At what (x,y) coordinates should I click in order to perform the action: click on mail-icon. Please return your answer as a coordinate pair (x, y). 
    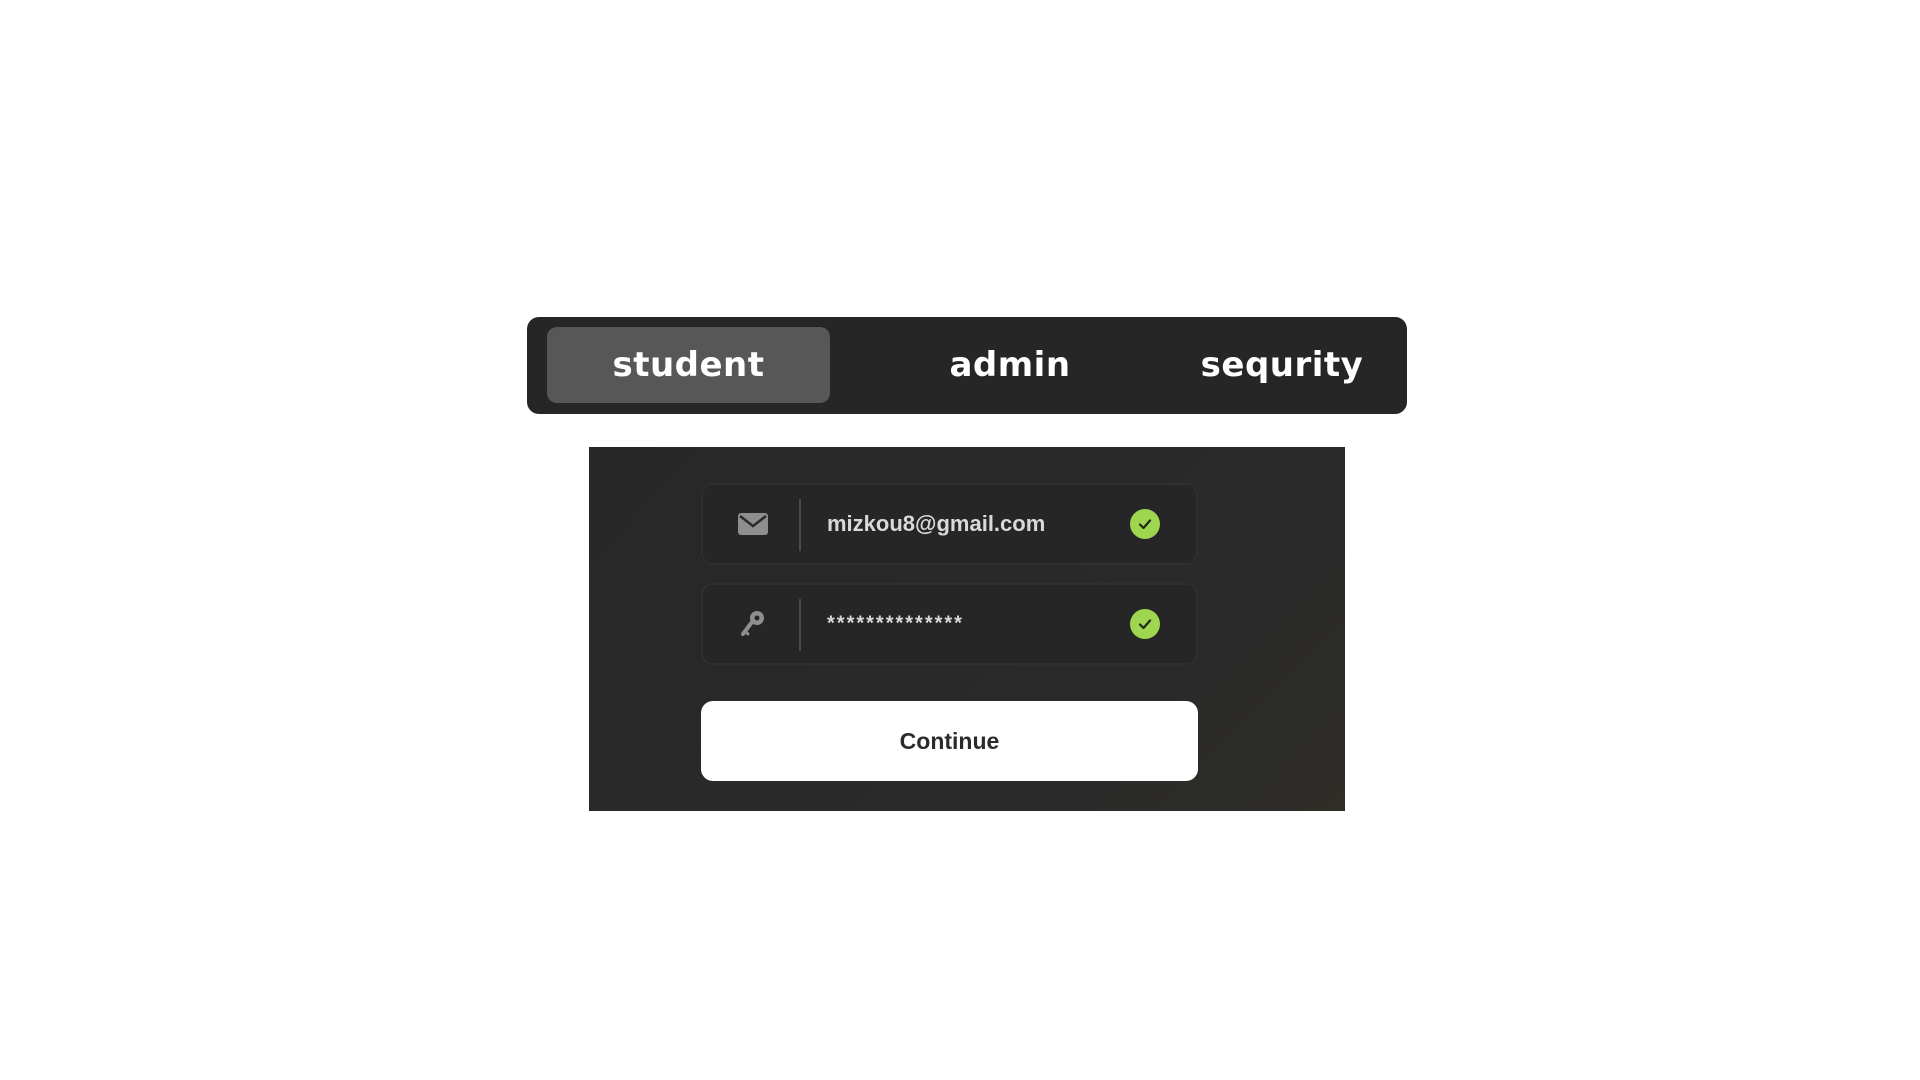
    Looking at the image, I should click on (753, 524).